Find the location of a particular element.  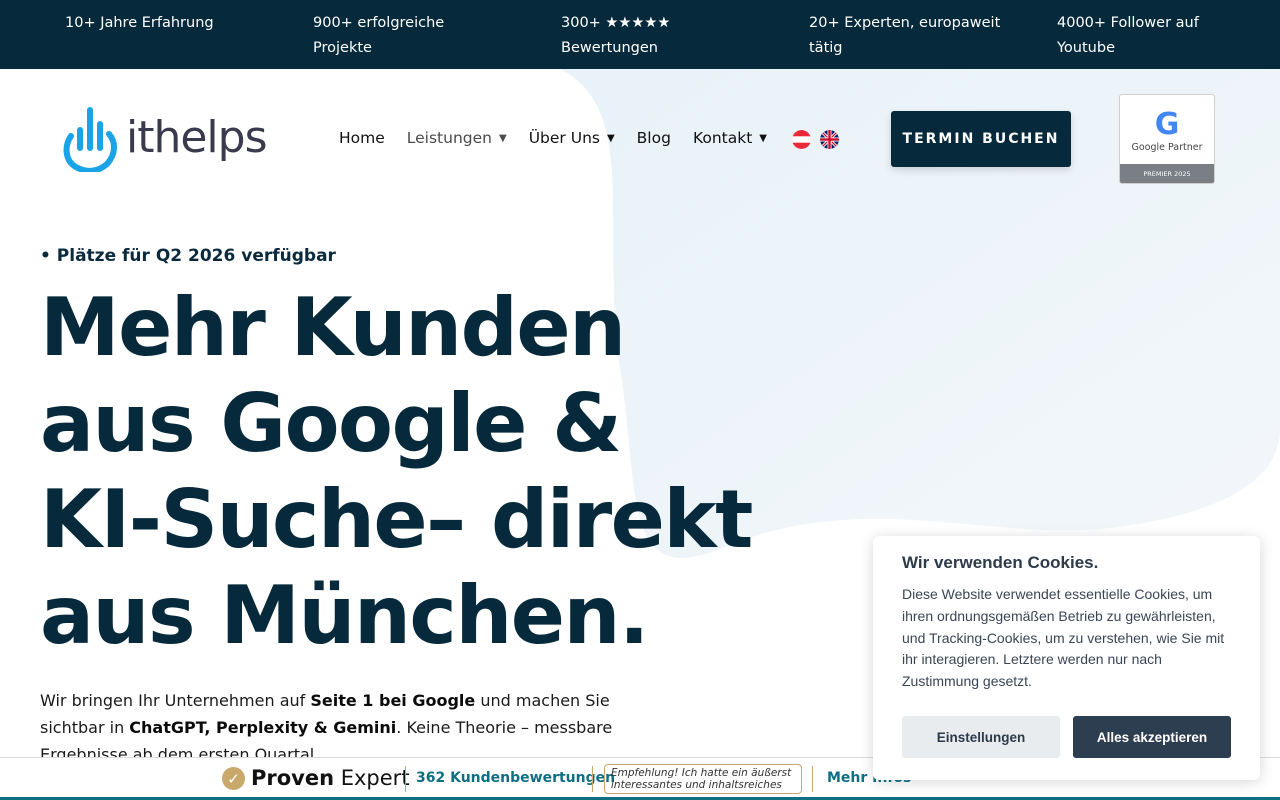

austria-flag-icon is located at coordinates (801, 139).